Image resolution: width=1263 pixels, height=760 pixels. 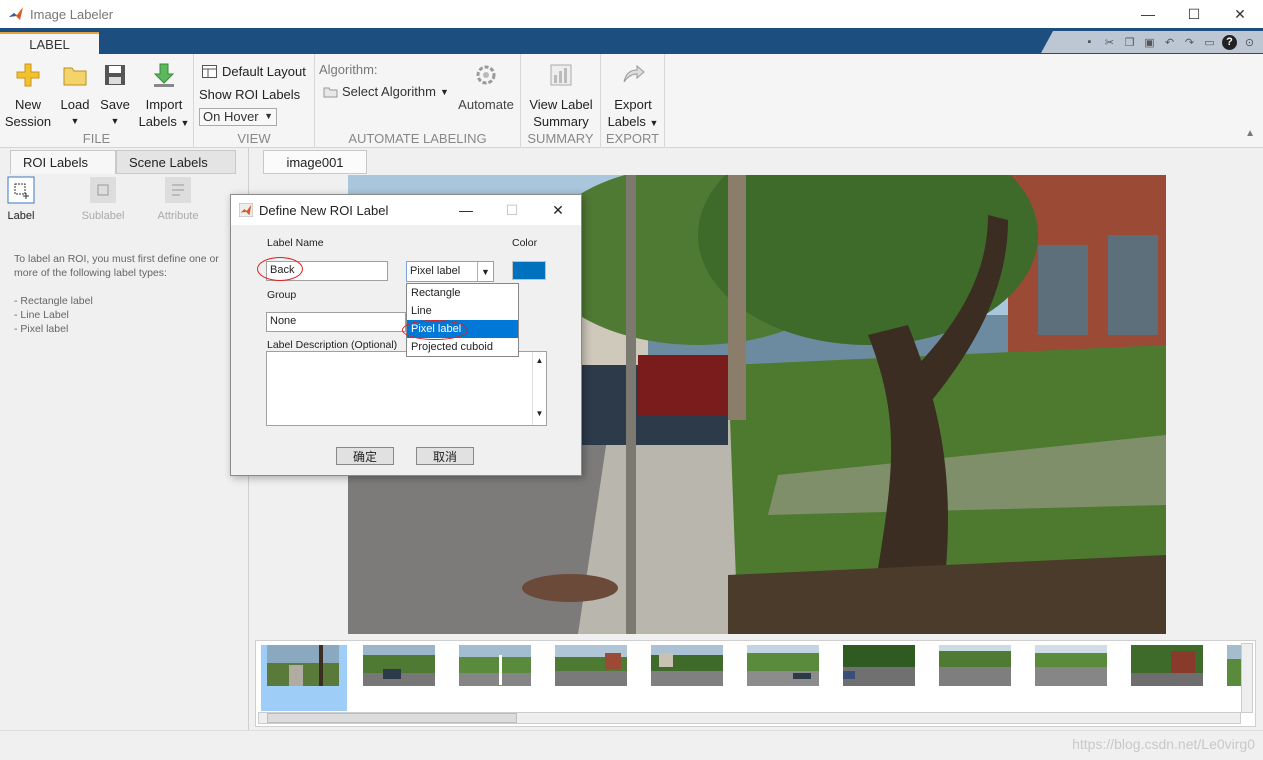 I want to click on summary-section-title: SUMMARY, so click(x=560, y=138).